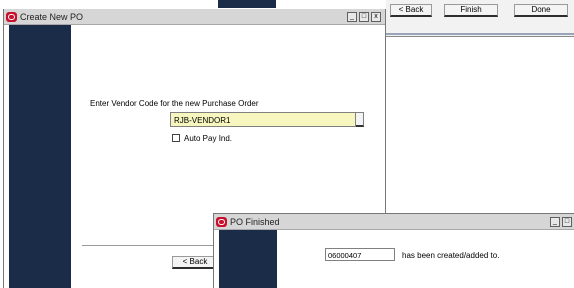  What do you see at coordinates (176, 138) in the screenshot?
I see `auto-pay-checkbox` at bounding box center [176, 138].